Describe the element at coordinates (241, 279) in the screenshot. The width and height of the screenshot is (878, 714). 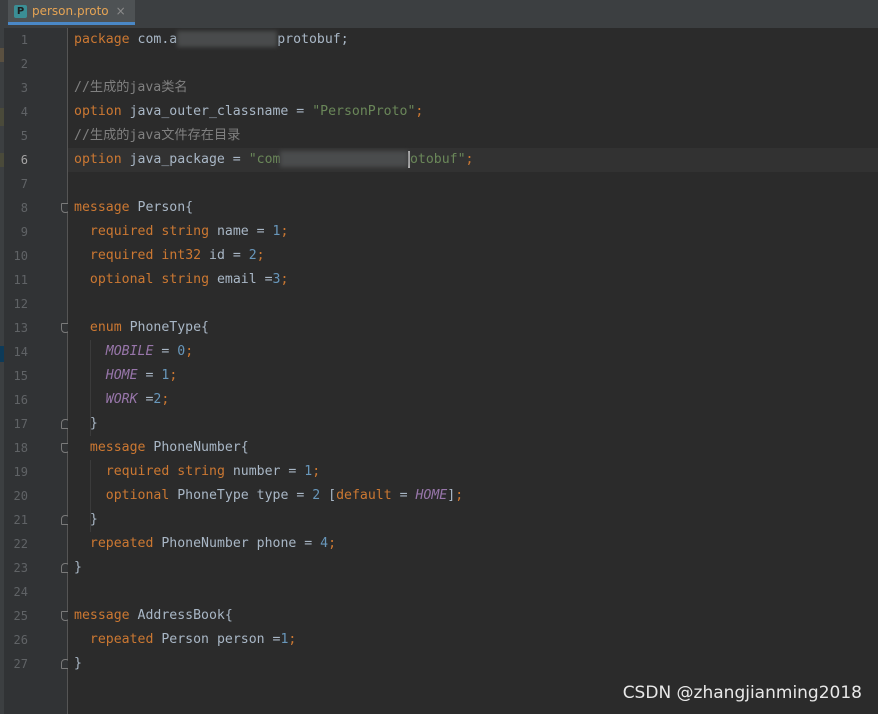
I see `code-token: email =` at that location.